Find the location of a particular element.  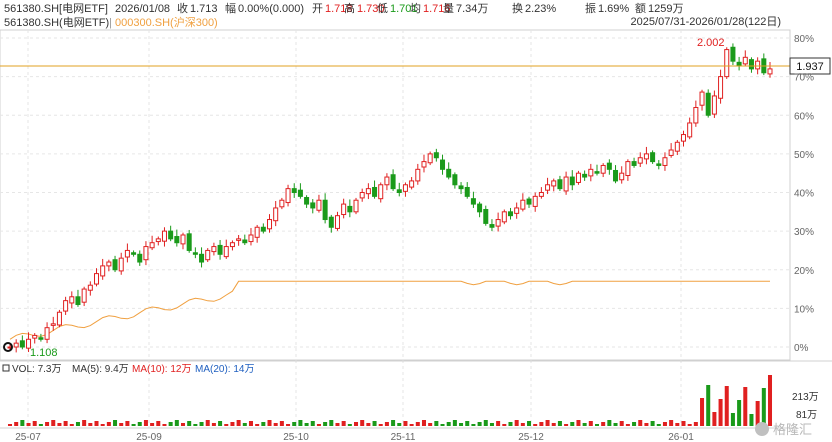

min-price-label: 1.108 is located at coordinates (44, 353).